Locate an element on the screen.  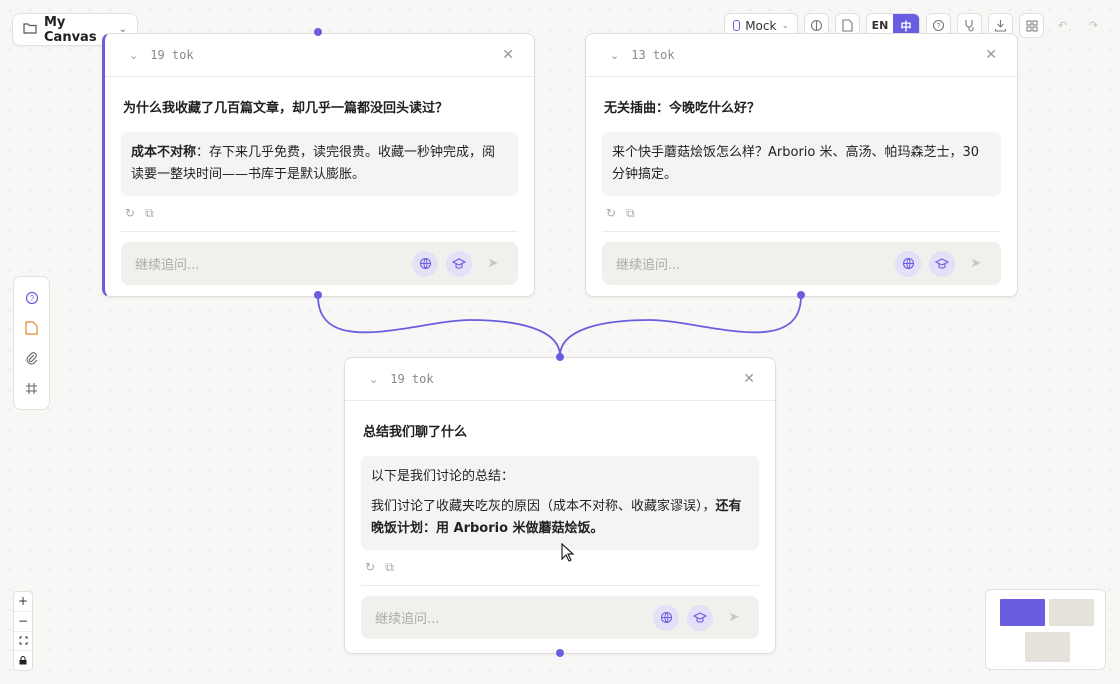
minimap-node-selected is located at coordinates (1022, 612).